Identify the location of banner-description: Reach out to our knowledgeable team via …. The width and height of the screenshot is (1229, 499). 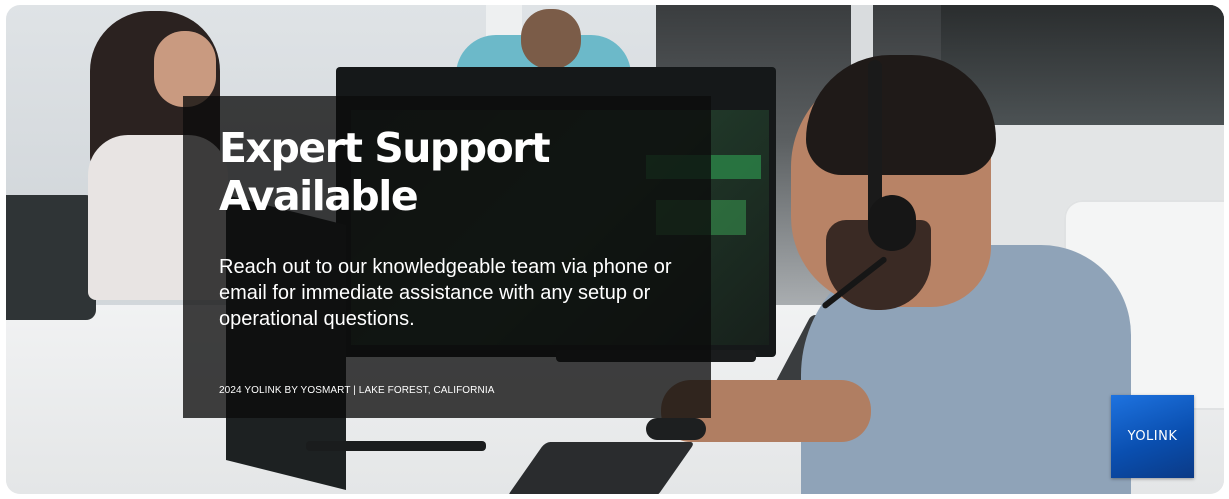
(445, 293).